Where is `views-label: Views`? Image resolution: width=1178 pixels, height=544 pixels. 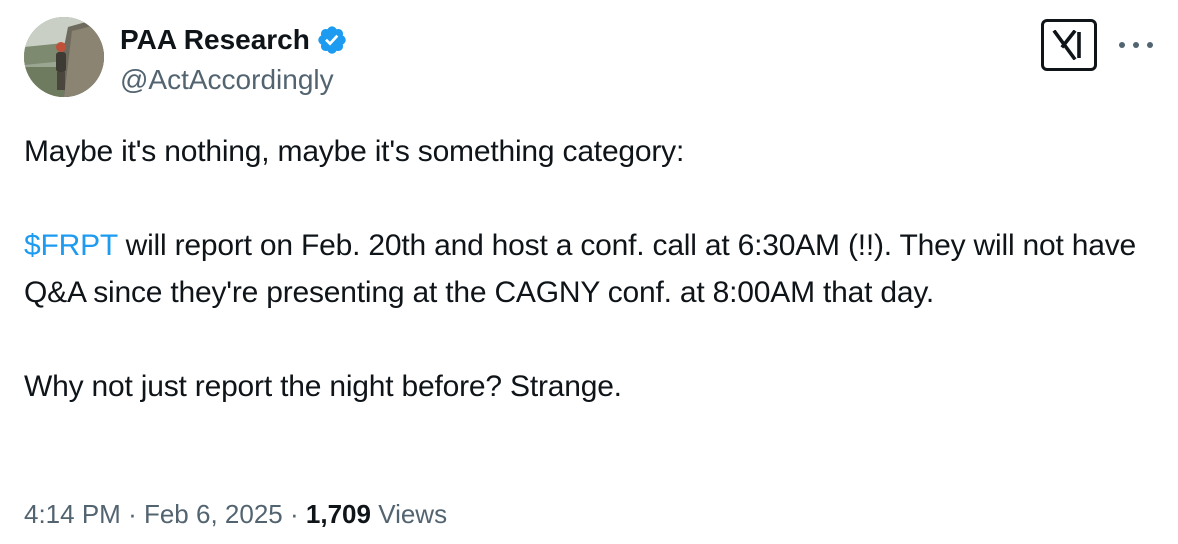 views-label: Views is located at coordinates (413, 514).